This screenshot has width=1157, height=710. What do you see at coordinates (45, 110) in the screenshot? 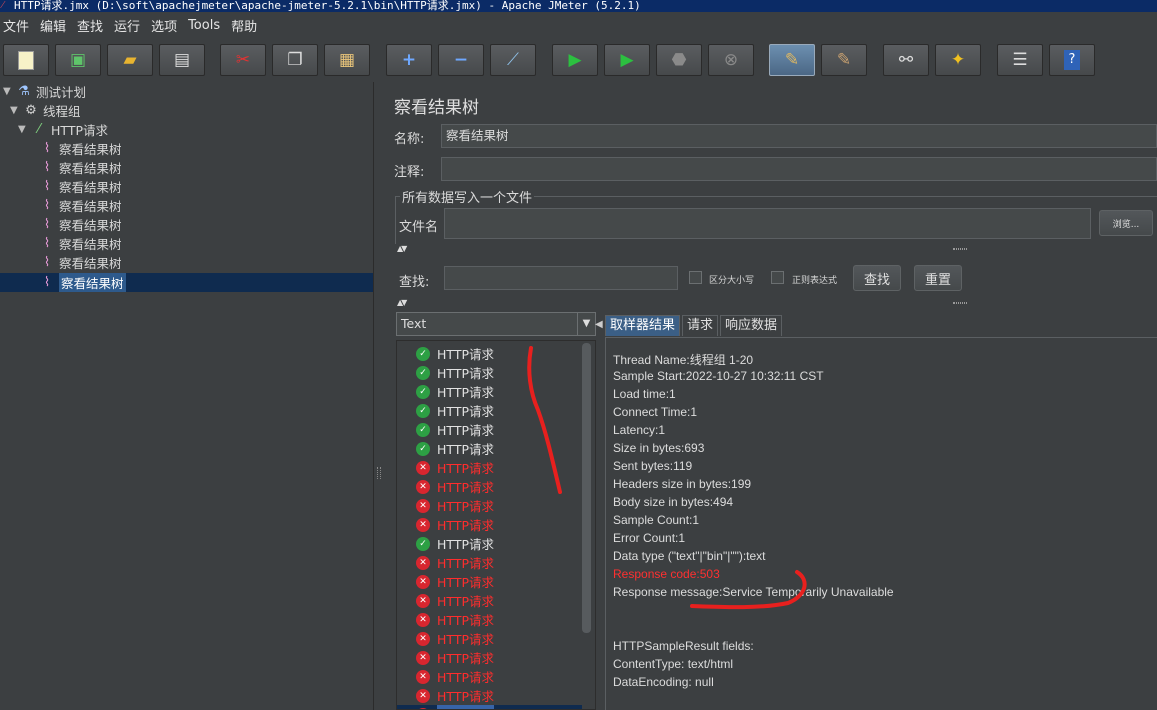
I see `tree-node-thread-group: ▼ ⚙ 线程组` at bounding box center [45, 110].